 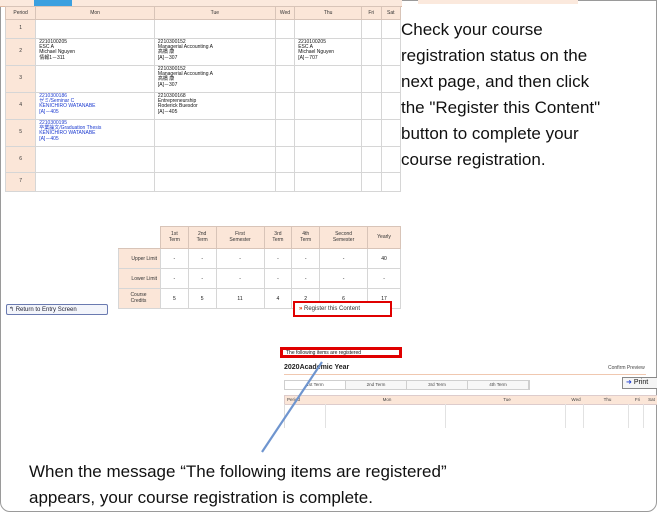 What do you see at coordinates (292, 407) in the screenshot?
I see `pointer-arrow-icon` at bounding box center [292, 407].